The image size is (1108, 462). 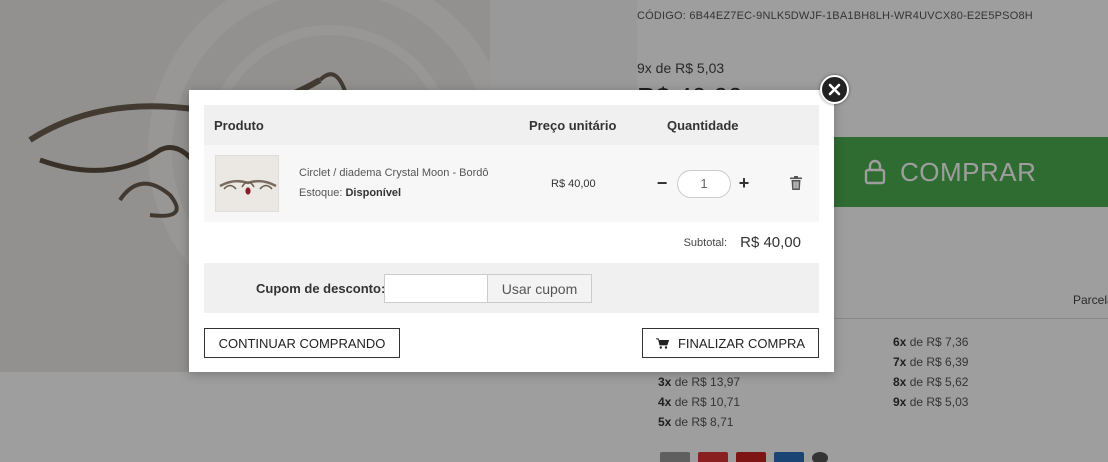 What do you see at coordinates (247, 183) in the screenshot?
I see `product-thumbnail` at bounding box center [247, 183].